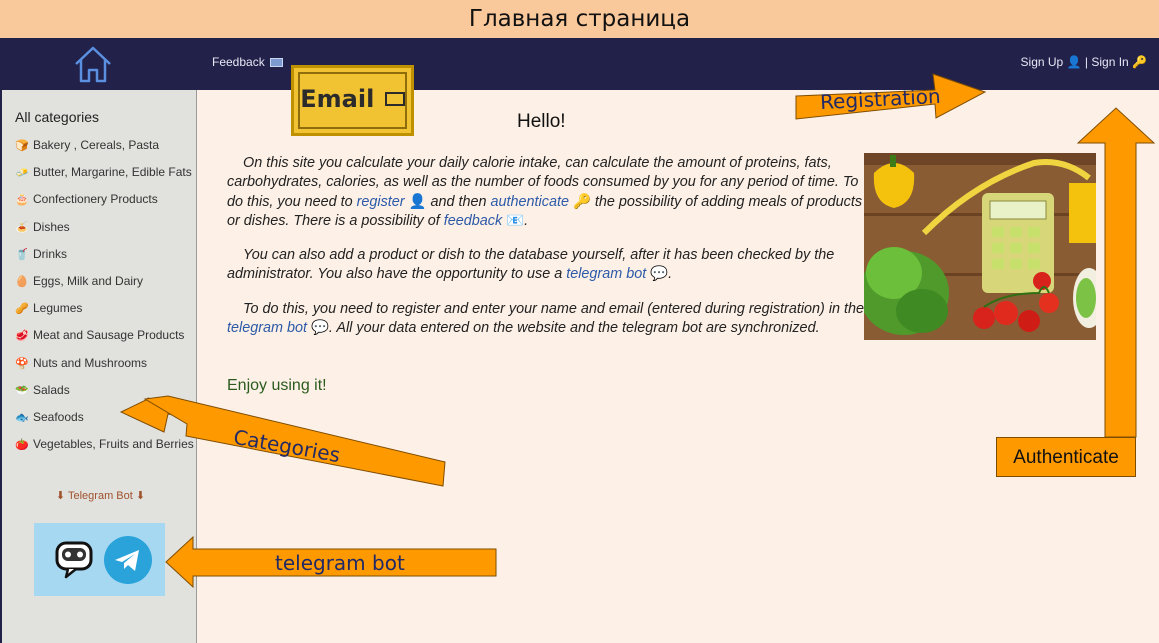 This screenshot has width=1159, height=643. Describe the element at coordinates (394, 99) in the screenshot. I see `envelope-icon` at that location.